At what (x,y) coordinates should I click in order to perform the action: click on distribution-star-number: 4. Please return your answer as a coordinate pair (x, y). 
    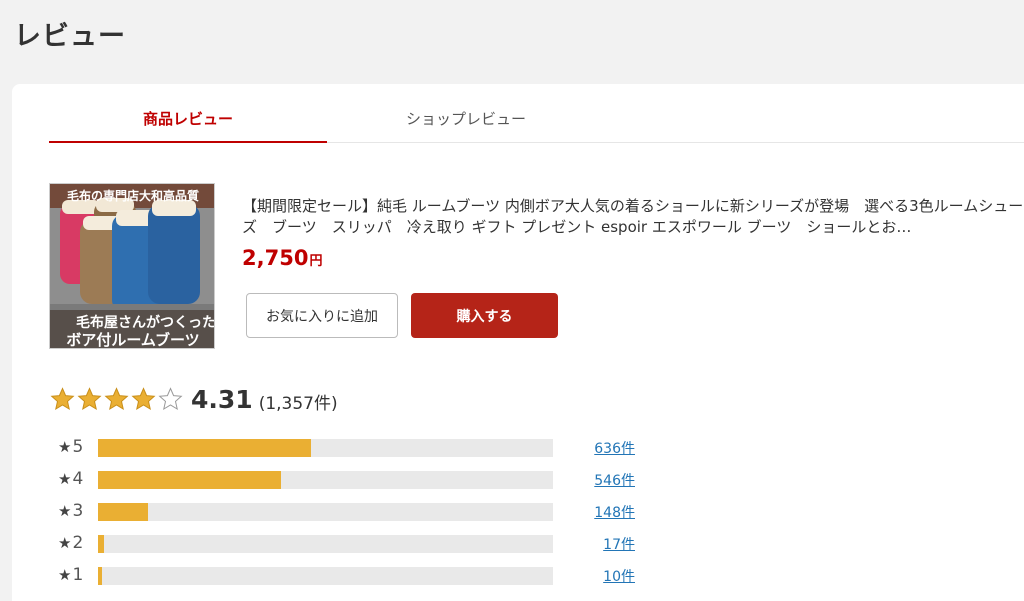
    Looking at the image, I should click on (78, 479).